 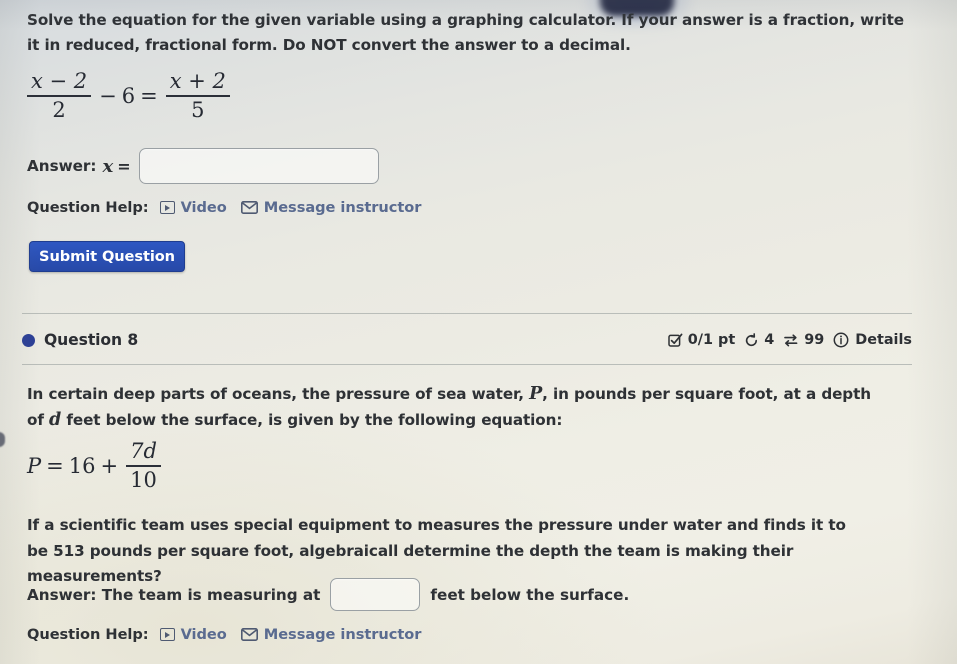 I want to click on question-8-points-chip: 0/1 pt, so click(x=701, y=340).